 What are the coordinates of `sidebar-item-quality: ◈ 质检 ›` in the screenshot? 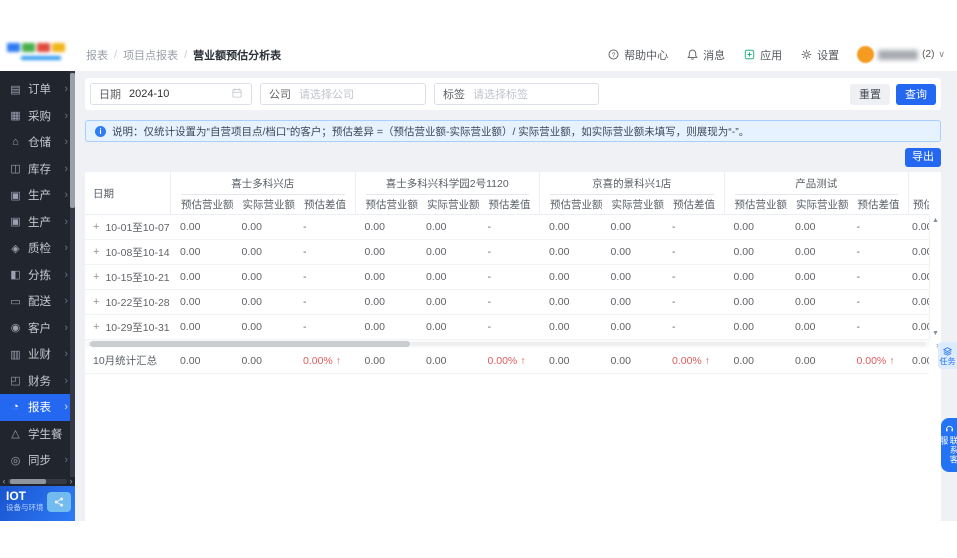 It's located at (37, 248).